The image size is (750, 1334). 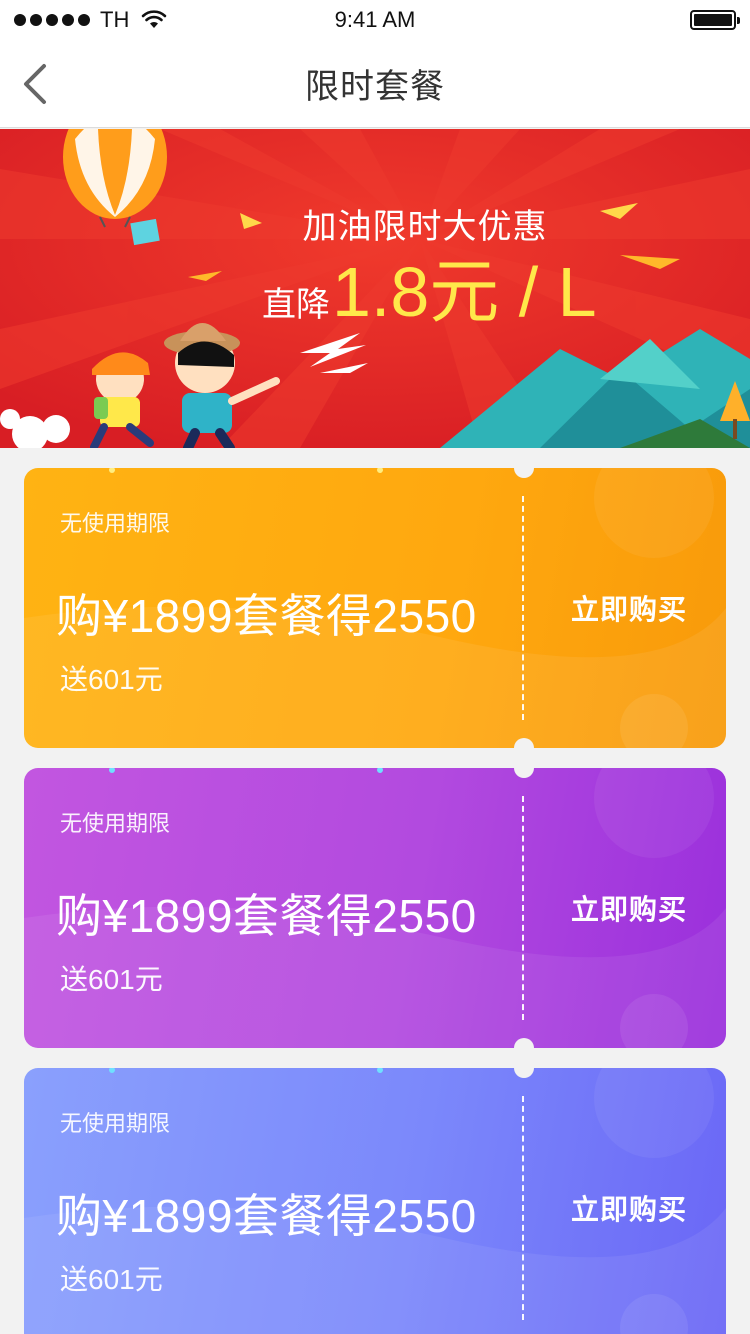 What do you see at coordinates (35, 84) in the screenshot?
I see `chevron-left-icon` at bounding box center [35, 84].